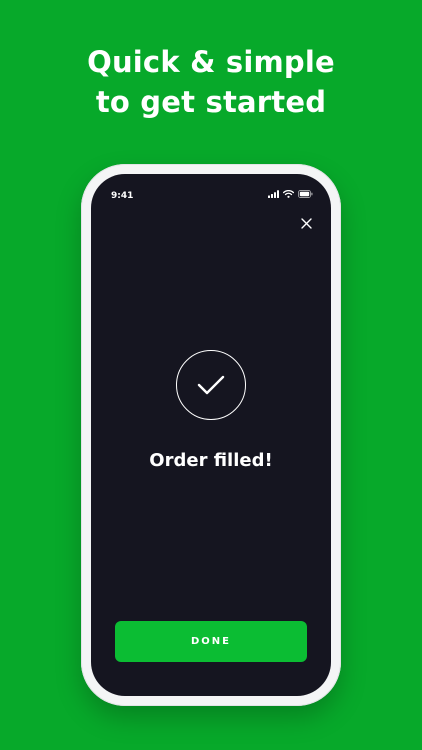  I want to click on status-time: 9:41, so click(122, 196).